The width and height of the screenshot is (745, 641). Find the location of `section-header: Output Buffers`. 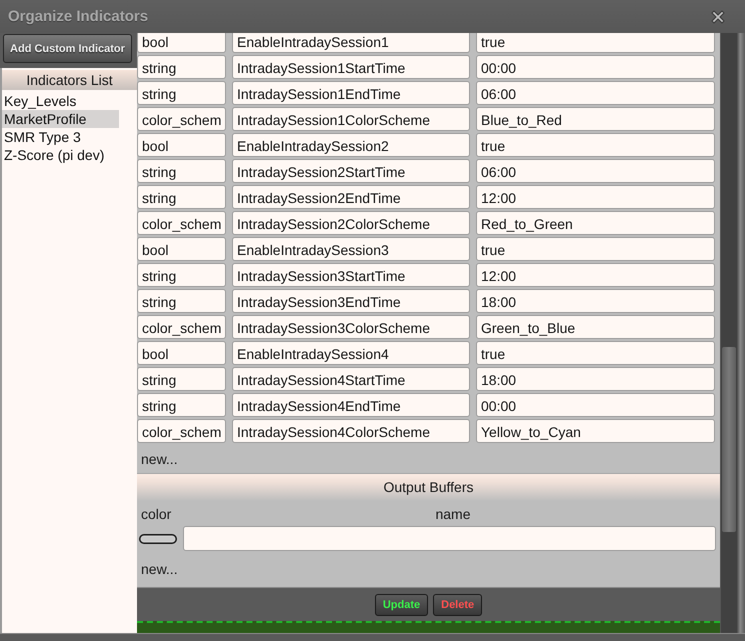

section-header: Output Buffers is located at coordinates (428, 487).